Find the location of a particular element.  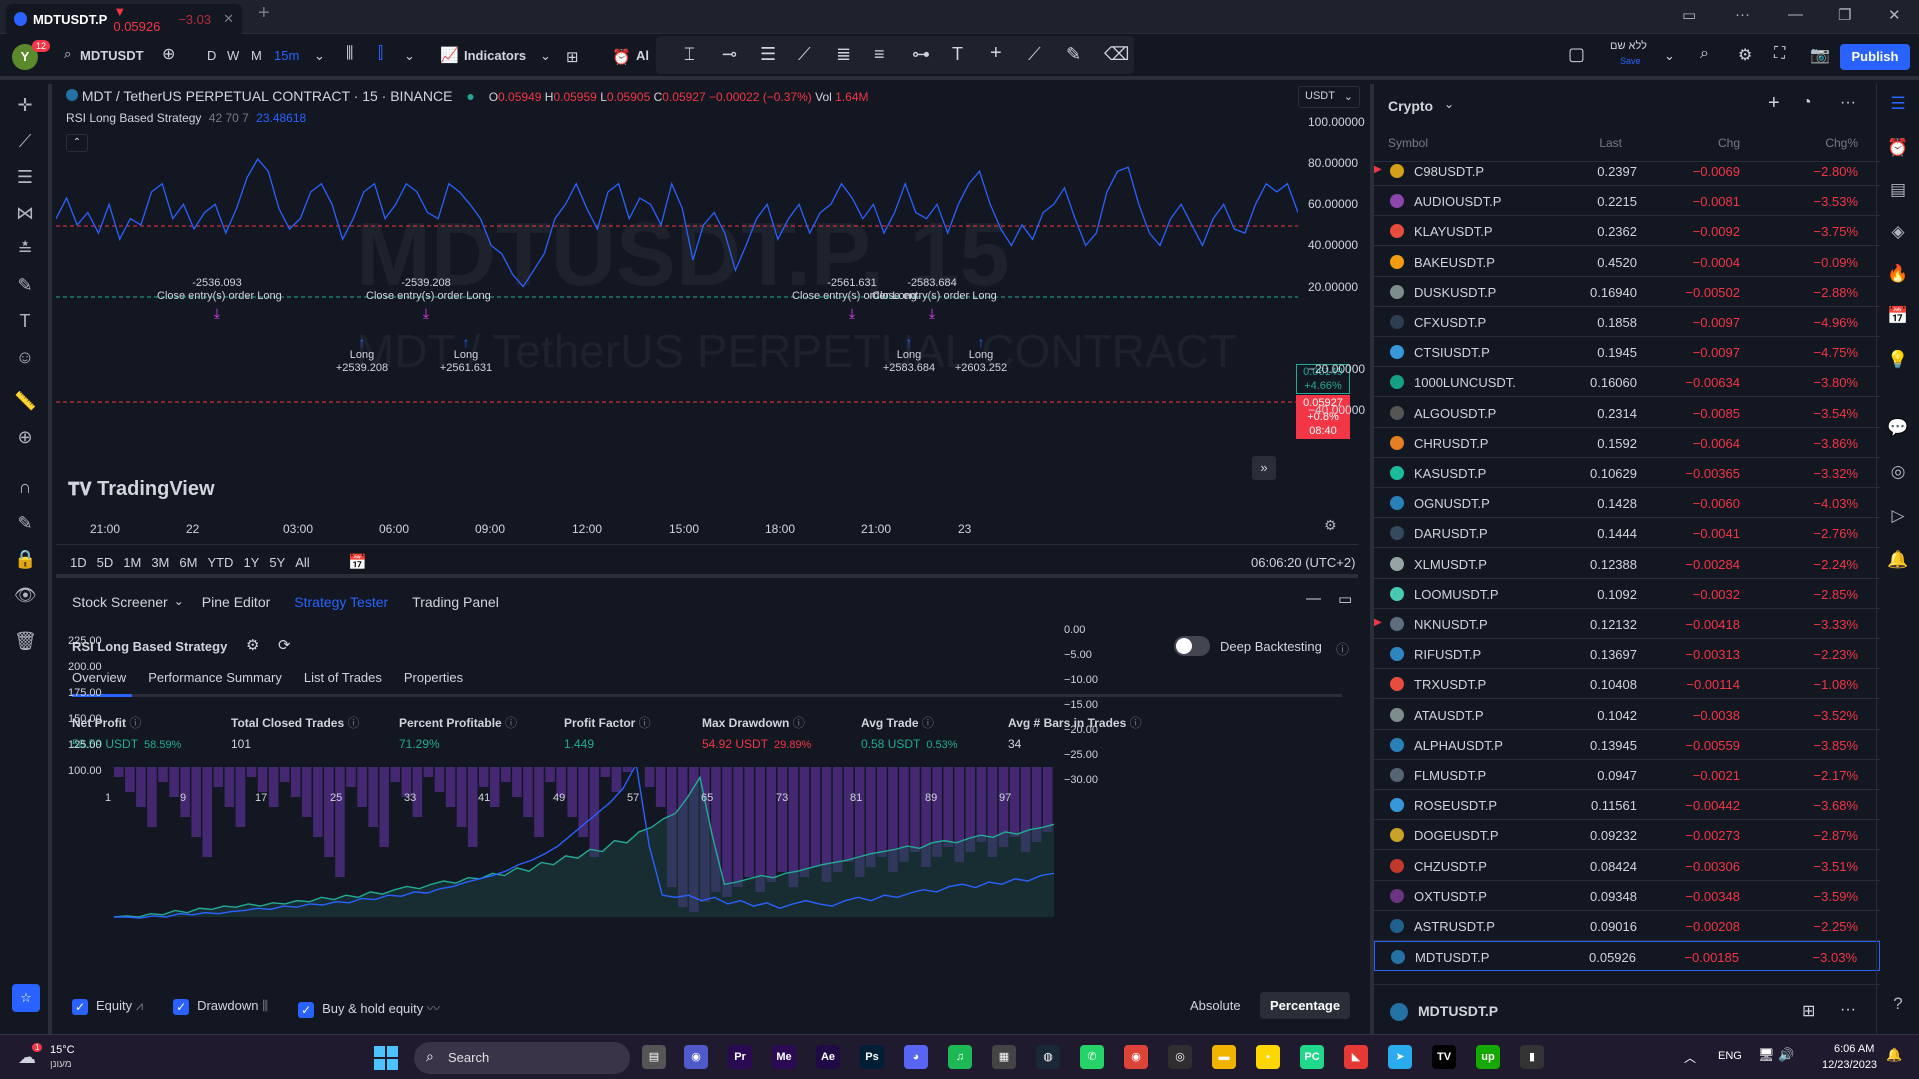

favorites-star-icon: ☆ is located at coordinates (26, 998).